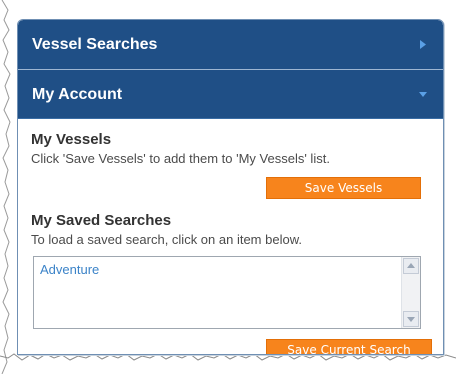 The height and width of the screenshot is (374, 456). What do you see at coordinates (423, 44) in the screenshot?
I see `arrow-right-icon` at bounding box center [423, 44].